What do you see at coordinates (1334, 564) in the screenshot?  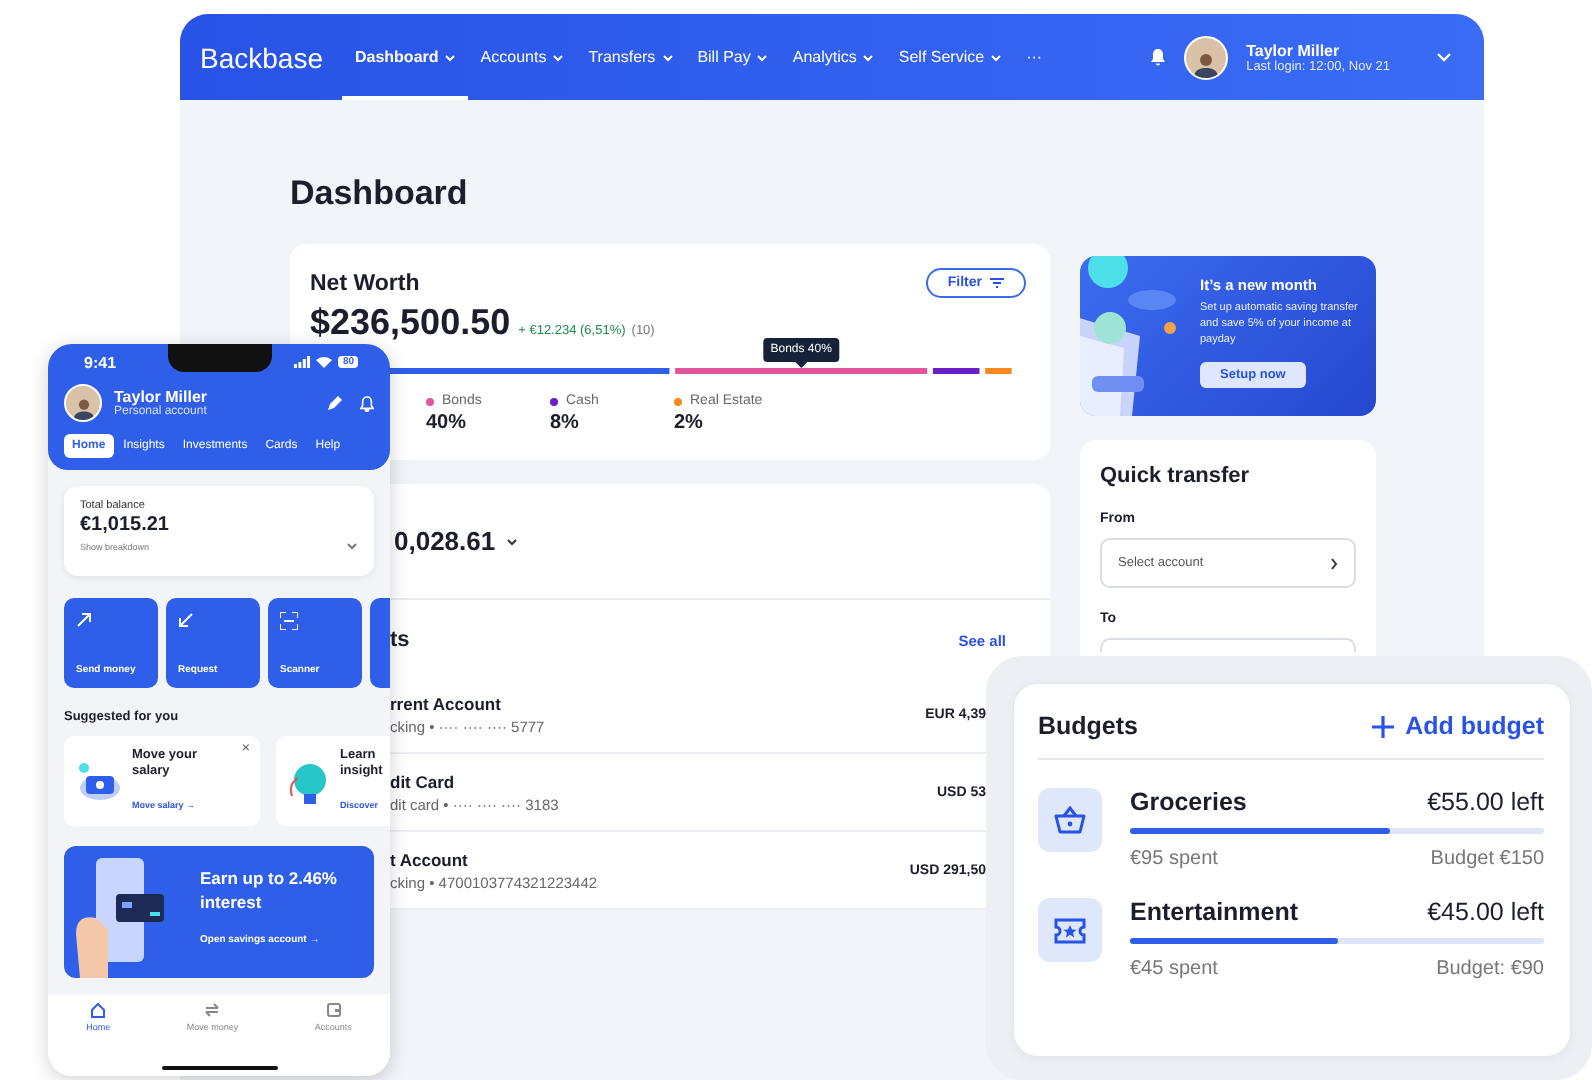 I see `chevron-right-icon` at bounding box center [1334, 564].